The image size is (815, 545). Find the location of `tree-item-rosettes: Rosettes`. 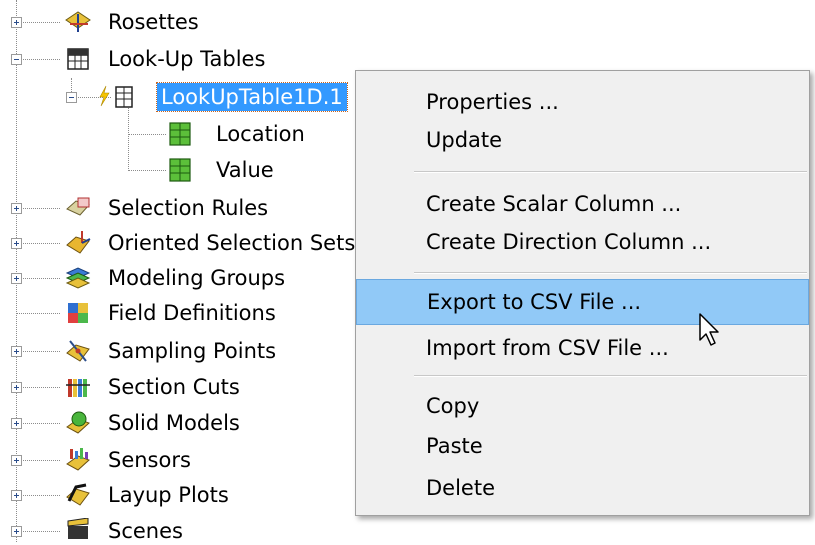

tree-item-rosettes: Rosettes is located at coordinates (153, 22).